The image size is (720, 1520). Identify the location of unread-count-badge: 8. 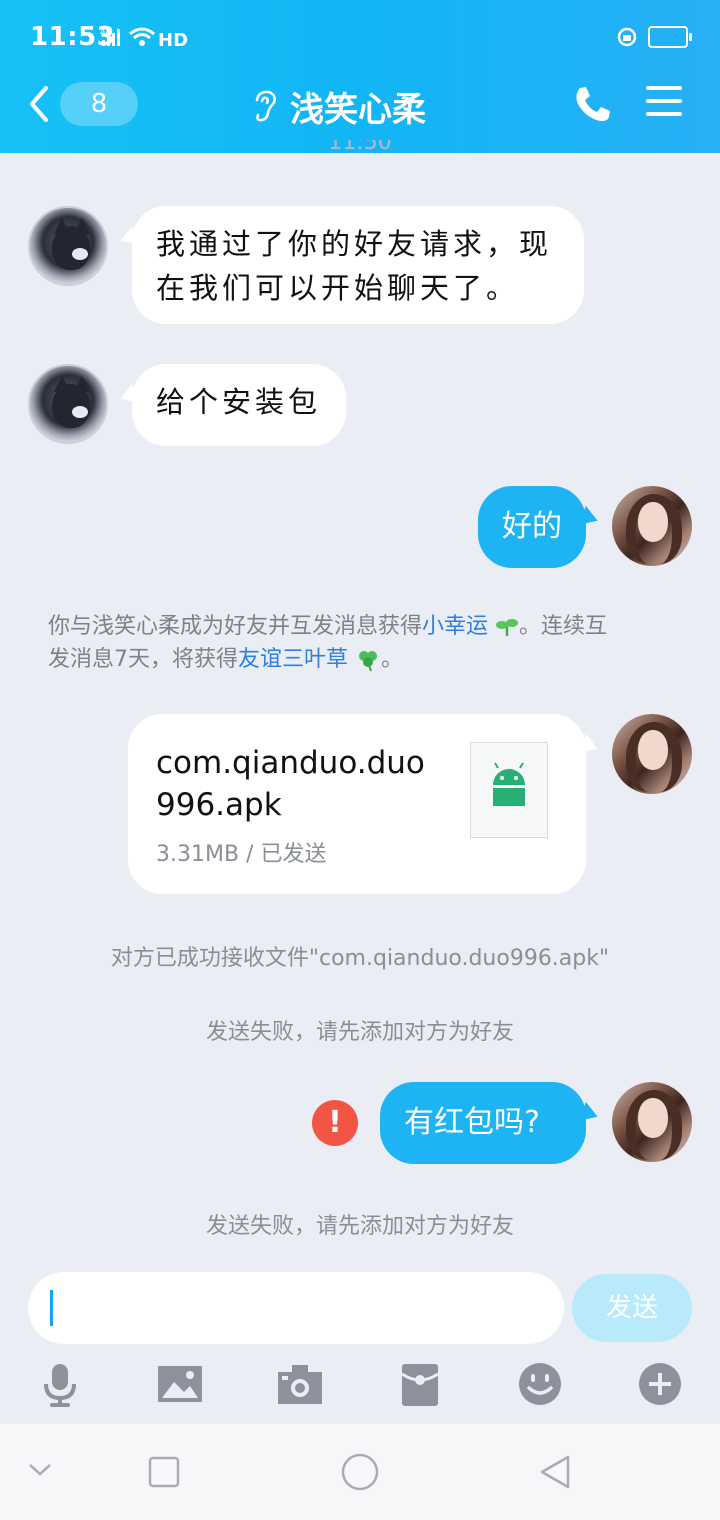
(99, 104).